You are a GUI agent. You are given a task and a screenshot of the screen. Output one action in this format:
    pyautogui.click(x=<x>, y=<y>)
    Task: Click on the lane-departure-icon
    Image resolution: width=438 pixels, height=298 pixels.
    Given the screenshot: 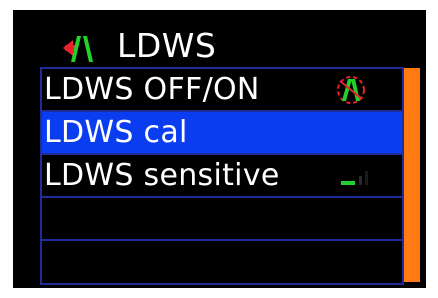 What is the action you would take?
    pyautogui.click(x=78, y=49)
    